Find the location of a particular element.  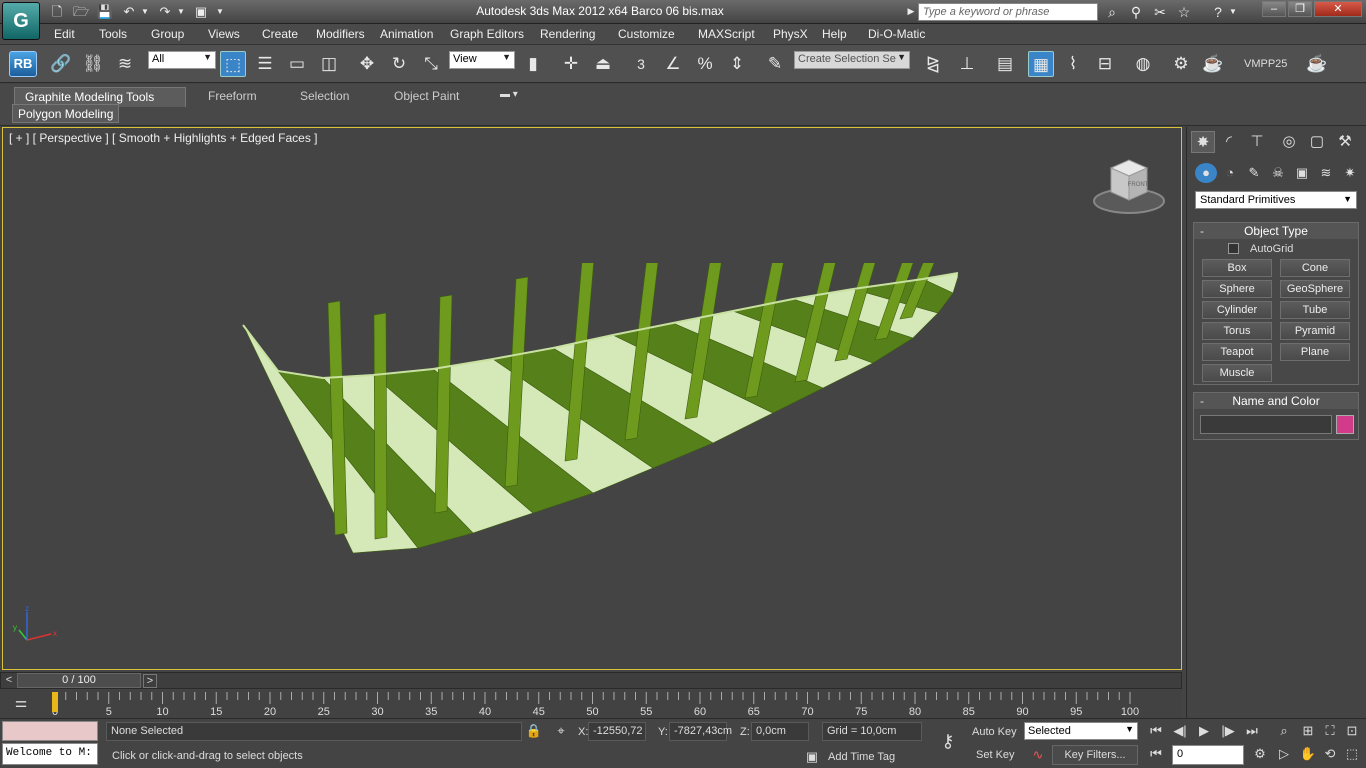

rb-button: RB is located at coordinates (23, 64).